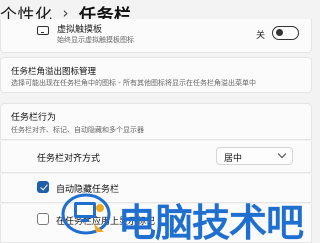 The height and width of the screenshot is (243, 320). Describe the element at coordinates (43, 187) in the screenshot. I see `auto-hide-checkbox` at that location.